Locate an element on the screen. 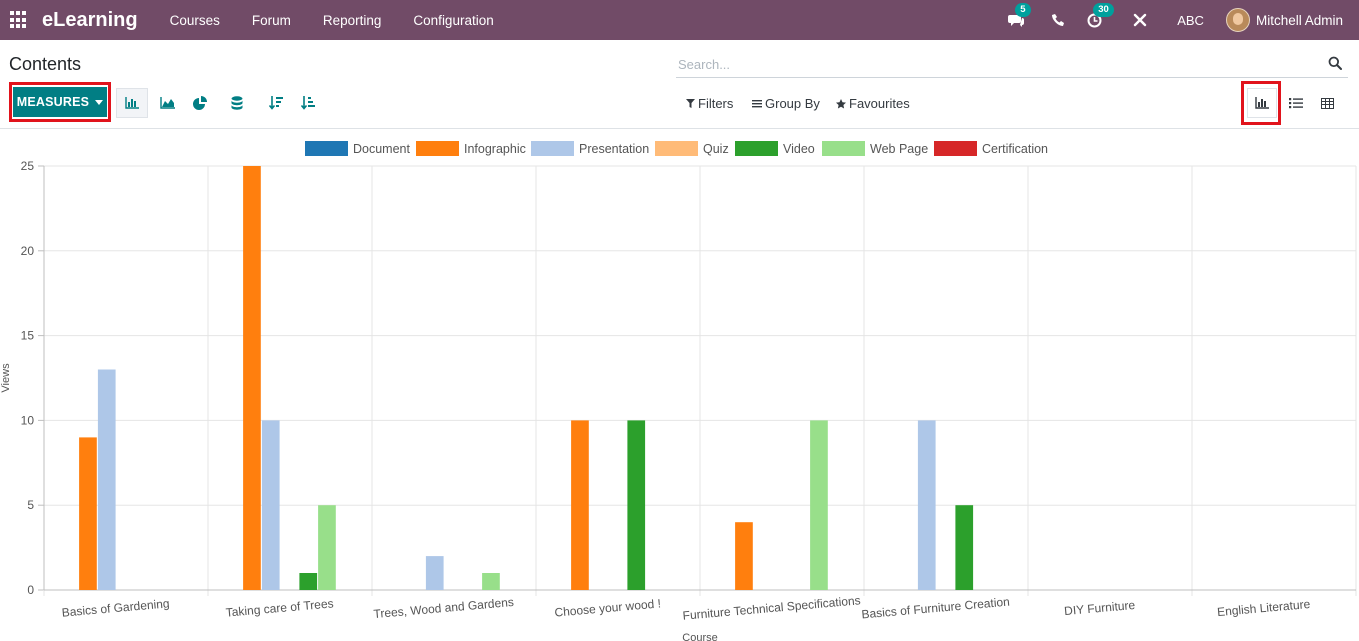 The image size is (1359, 641). y-tick-label: 15 is located at coordinates (28, 336).